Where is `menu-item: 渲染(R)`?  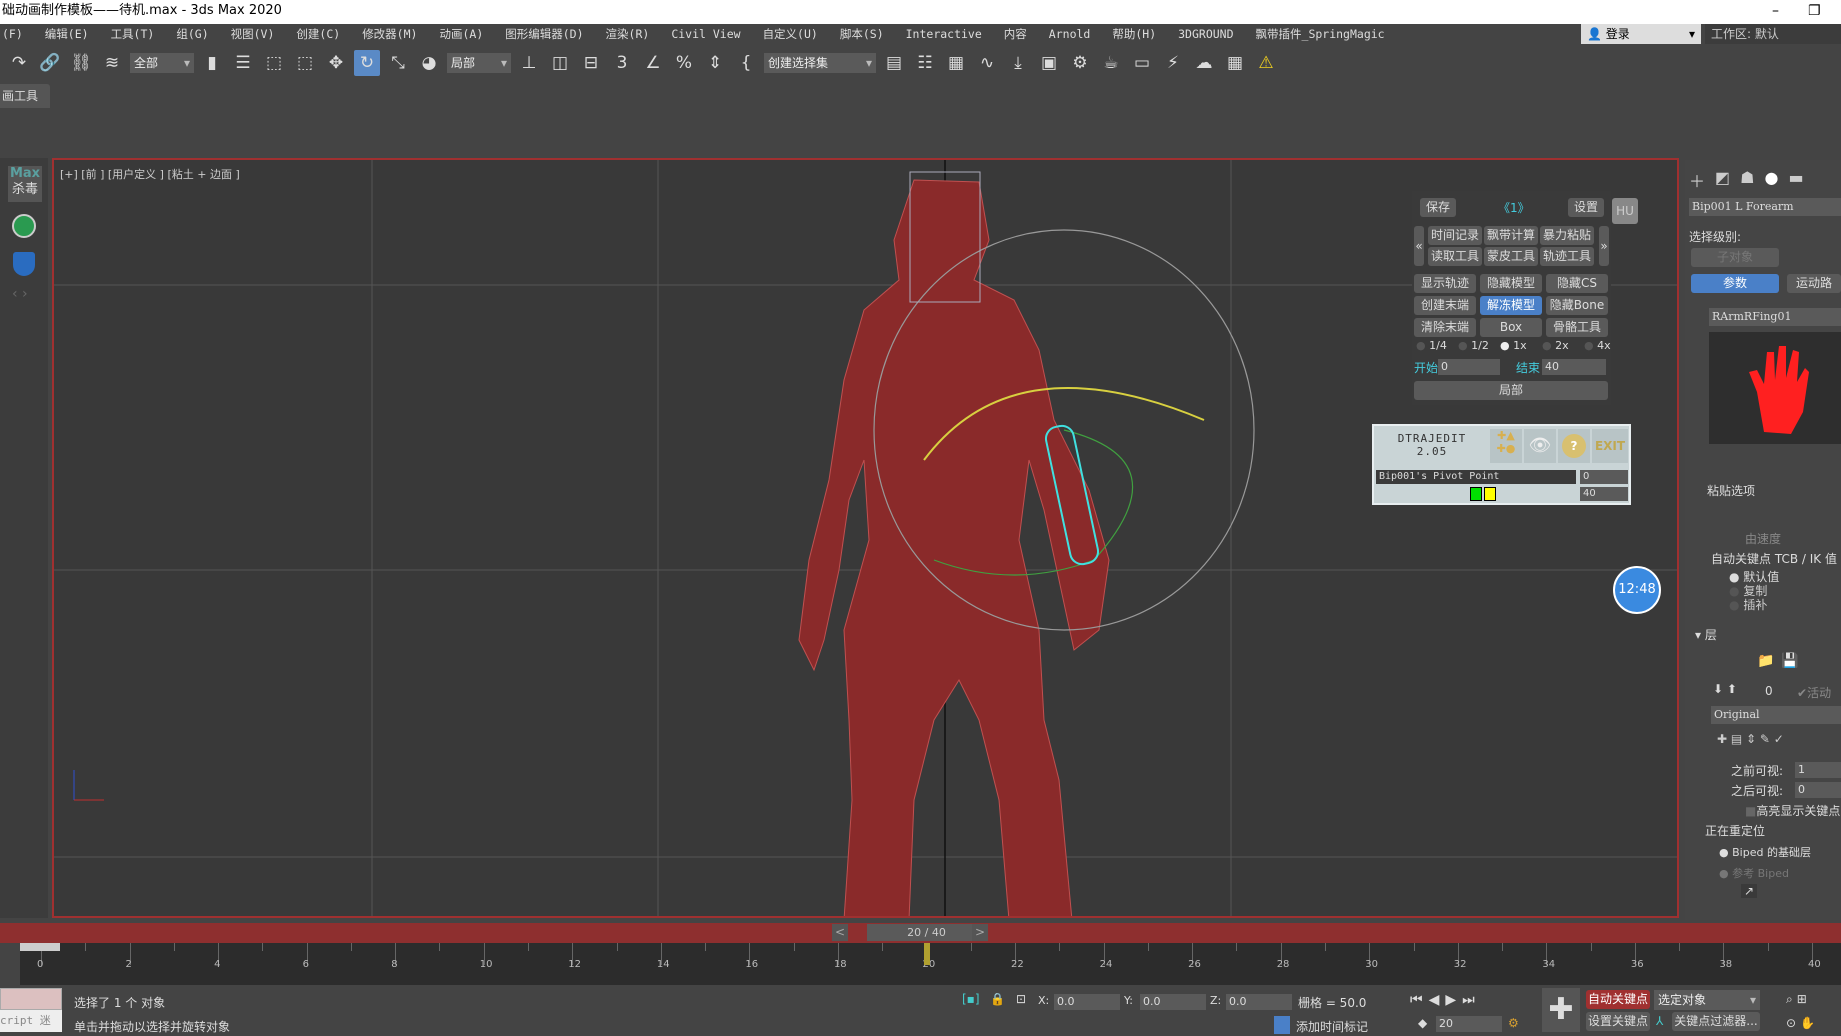 menu-item: 渲染(R) is located at coordinates (628, 34).